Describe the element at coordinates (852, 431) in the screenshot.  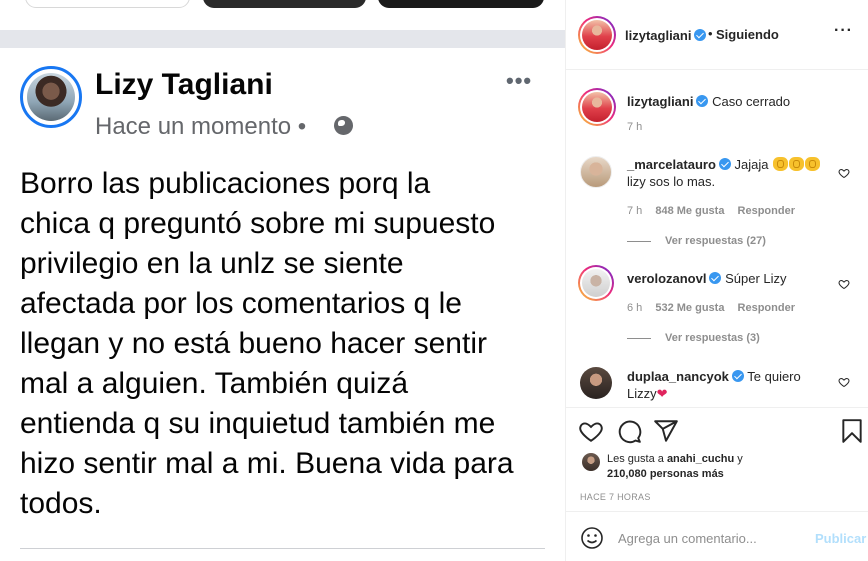
I see `bookmark-icon` at that location.